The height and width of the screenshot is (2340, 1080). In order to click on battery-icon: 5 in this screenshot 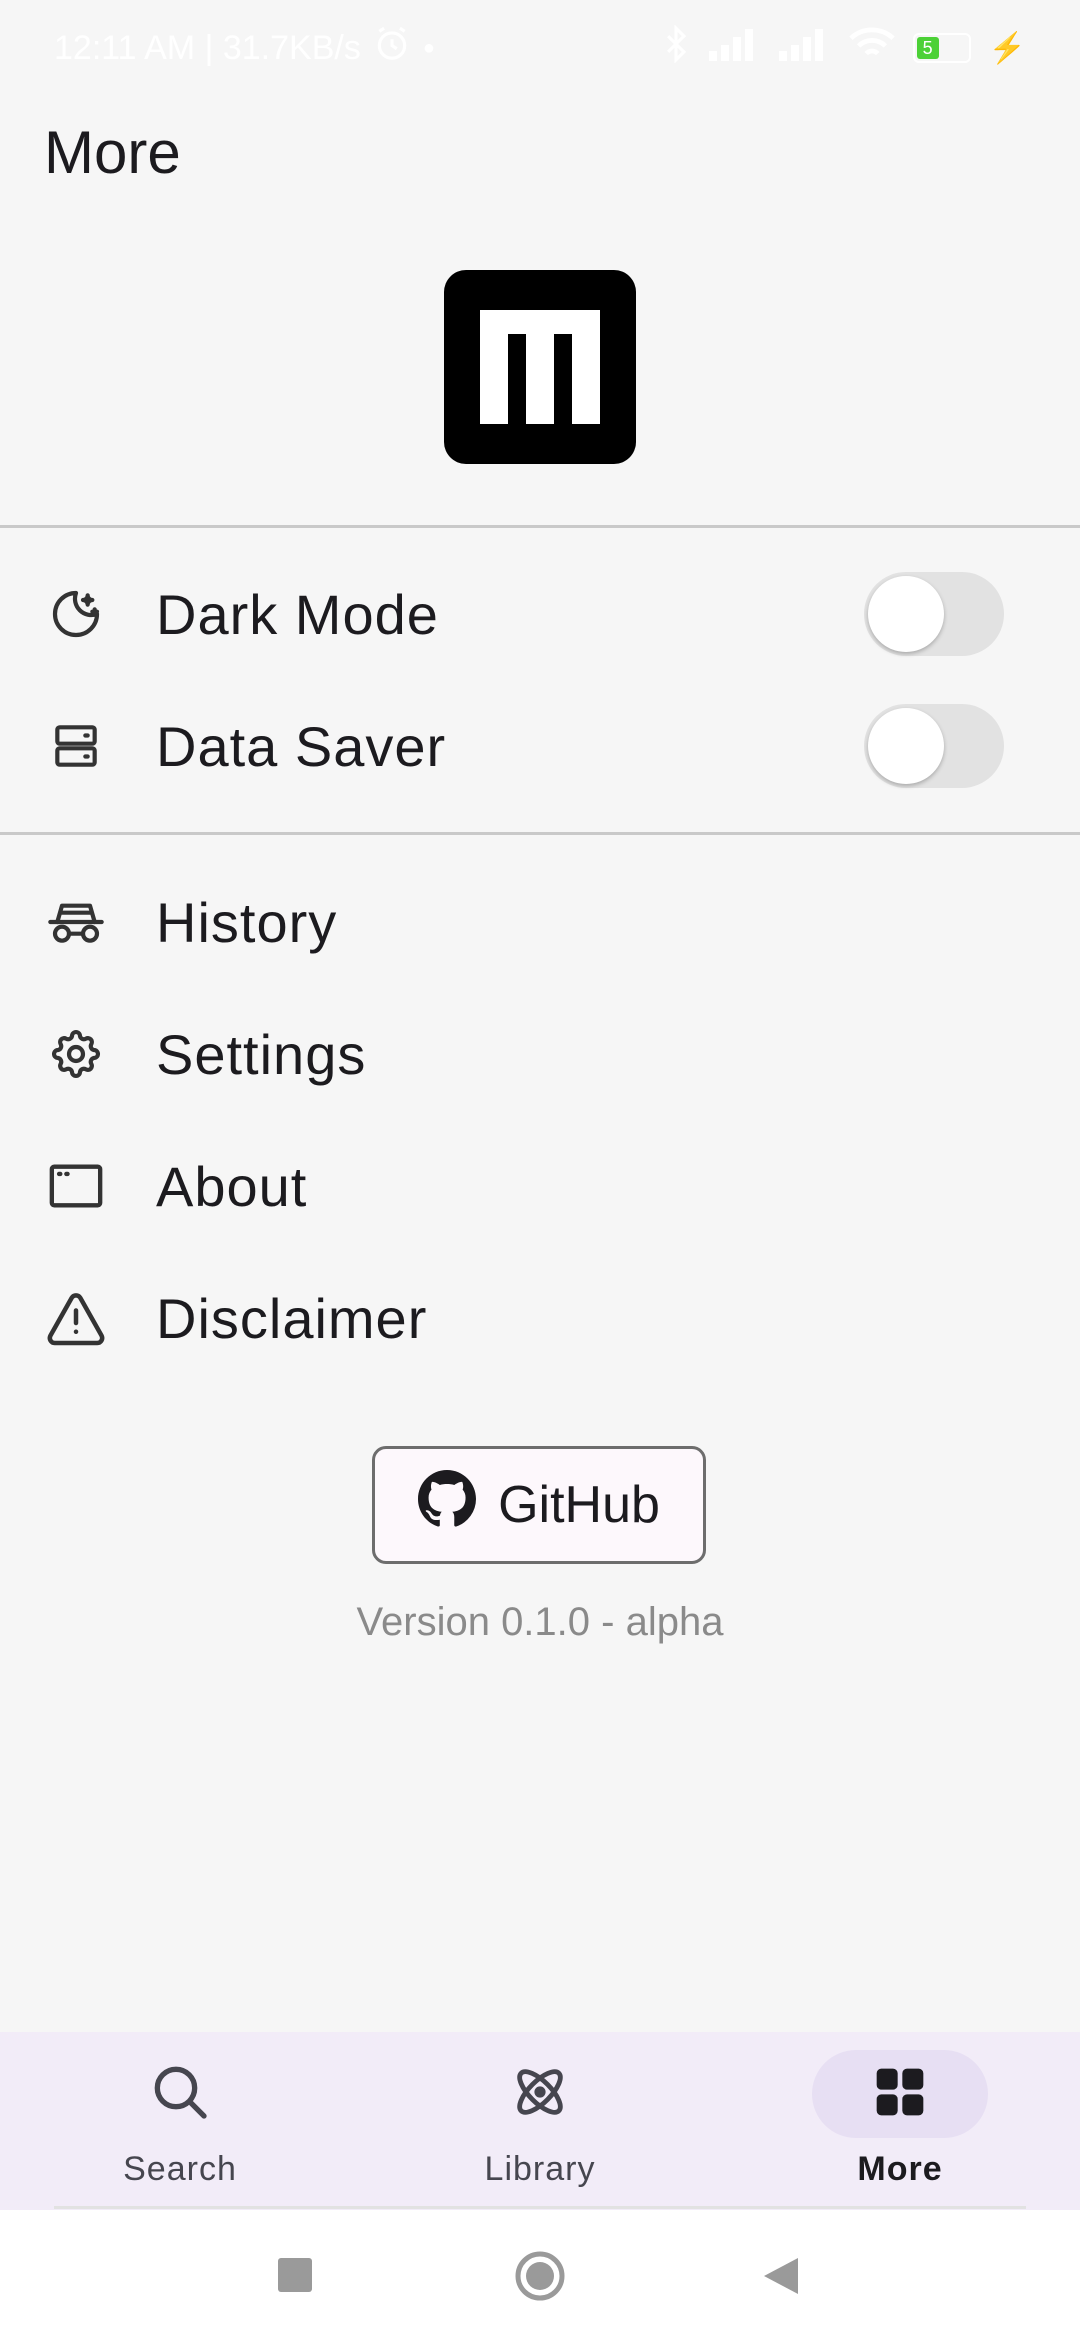, I will do `click(941, 48)`.